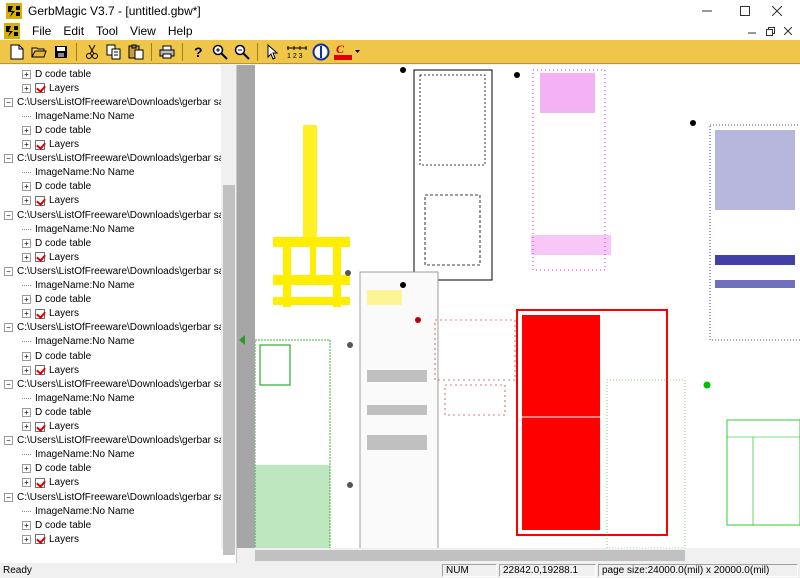 This screenshot has width=800, height=578. What do you see at coordinates (788, 31) in the screenshot?
I see `mdi-close-button` at bounding box center [788, 31].